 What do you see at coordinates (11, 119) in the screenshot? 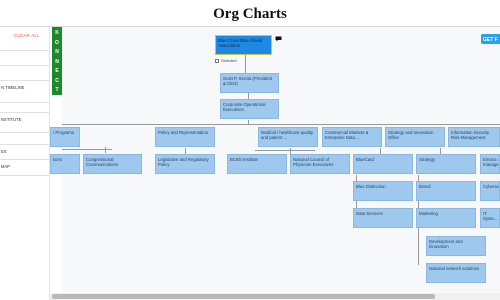
I see `sidebar-item-label: NSTITUTE` at bounding box center [11, 119].